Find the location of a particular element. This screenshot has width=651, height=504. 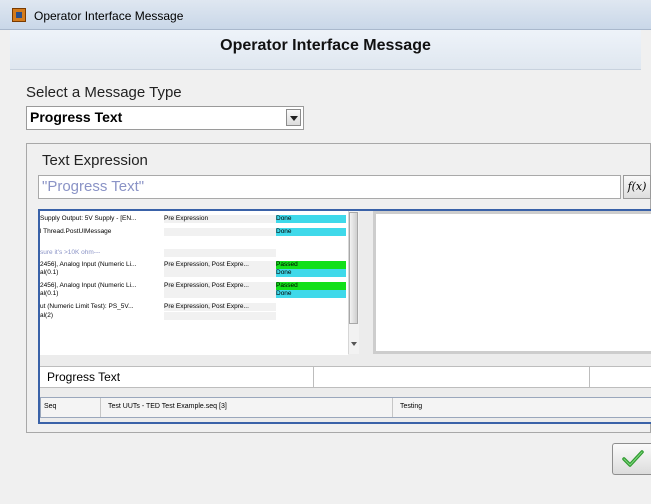

scrollbar-thumb is located at coordinates (353, 268).